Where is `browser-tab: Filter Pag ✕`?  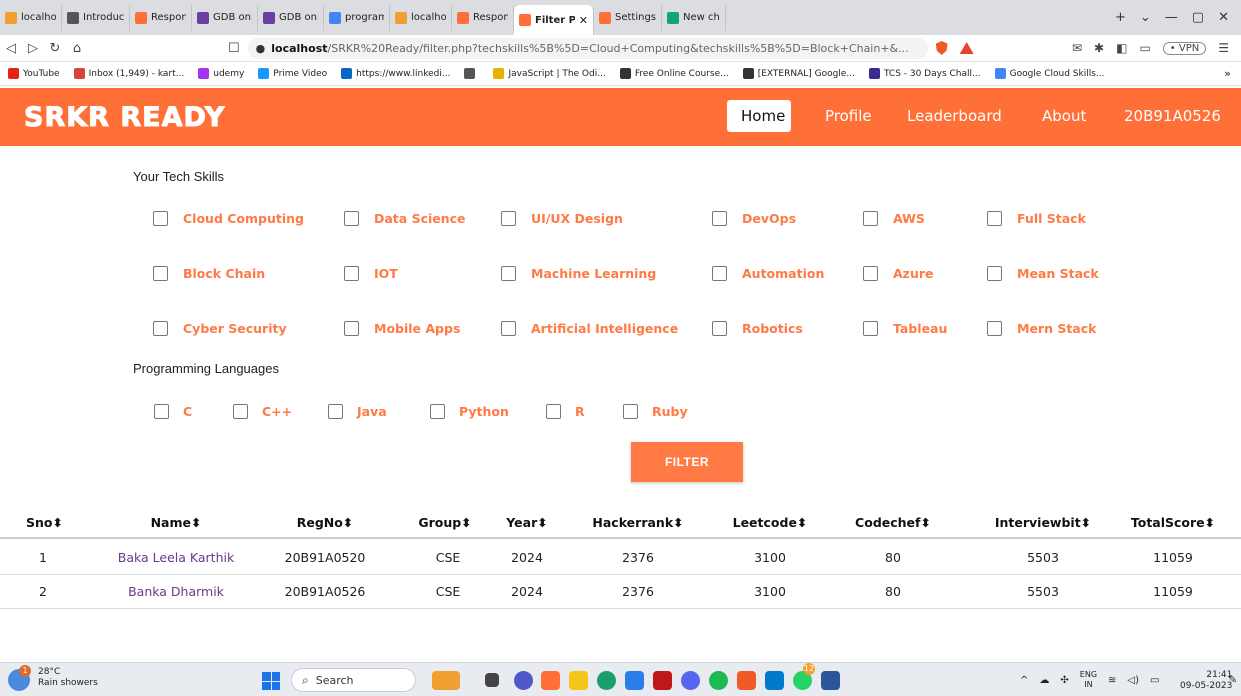
browser-tab: Filter Pag ✕ is located at coordinates (554, 20).